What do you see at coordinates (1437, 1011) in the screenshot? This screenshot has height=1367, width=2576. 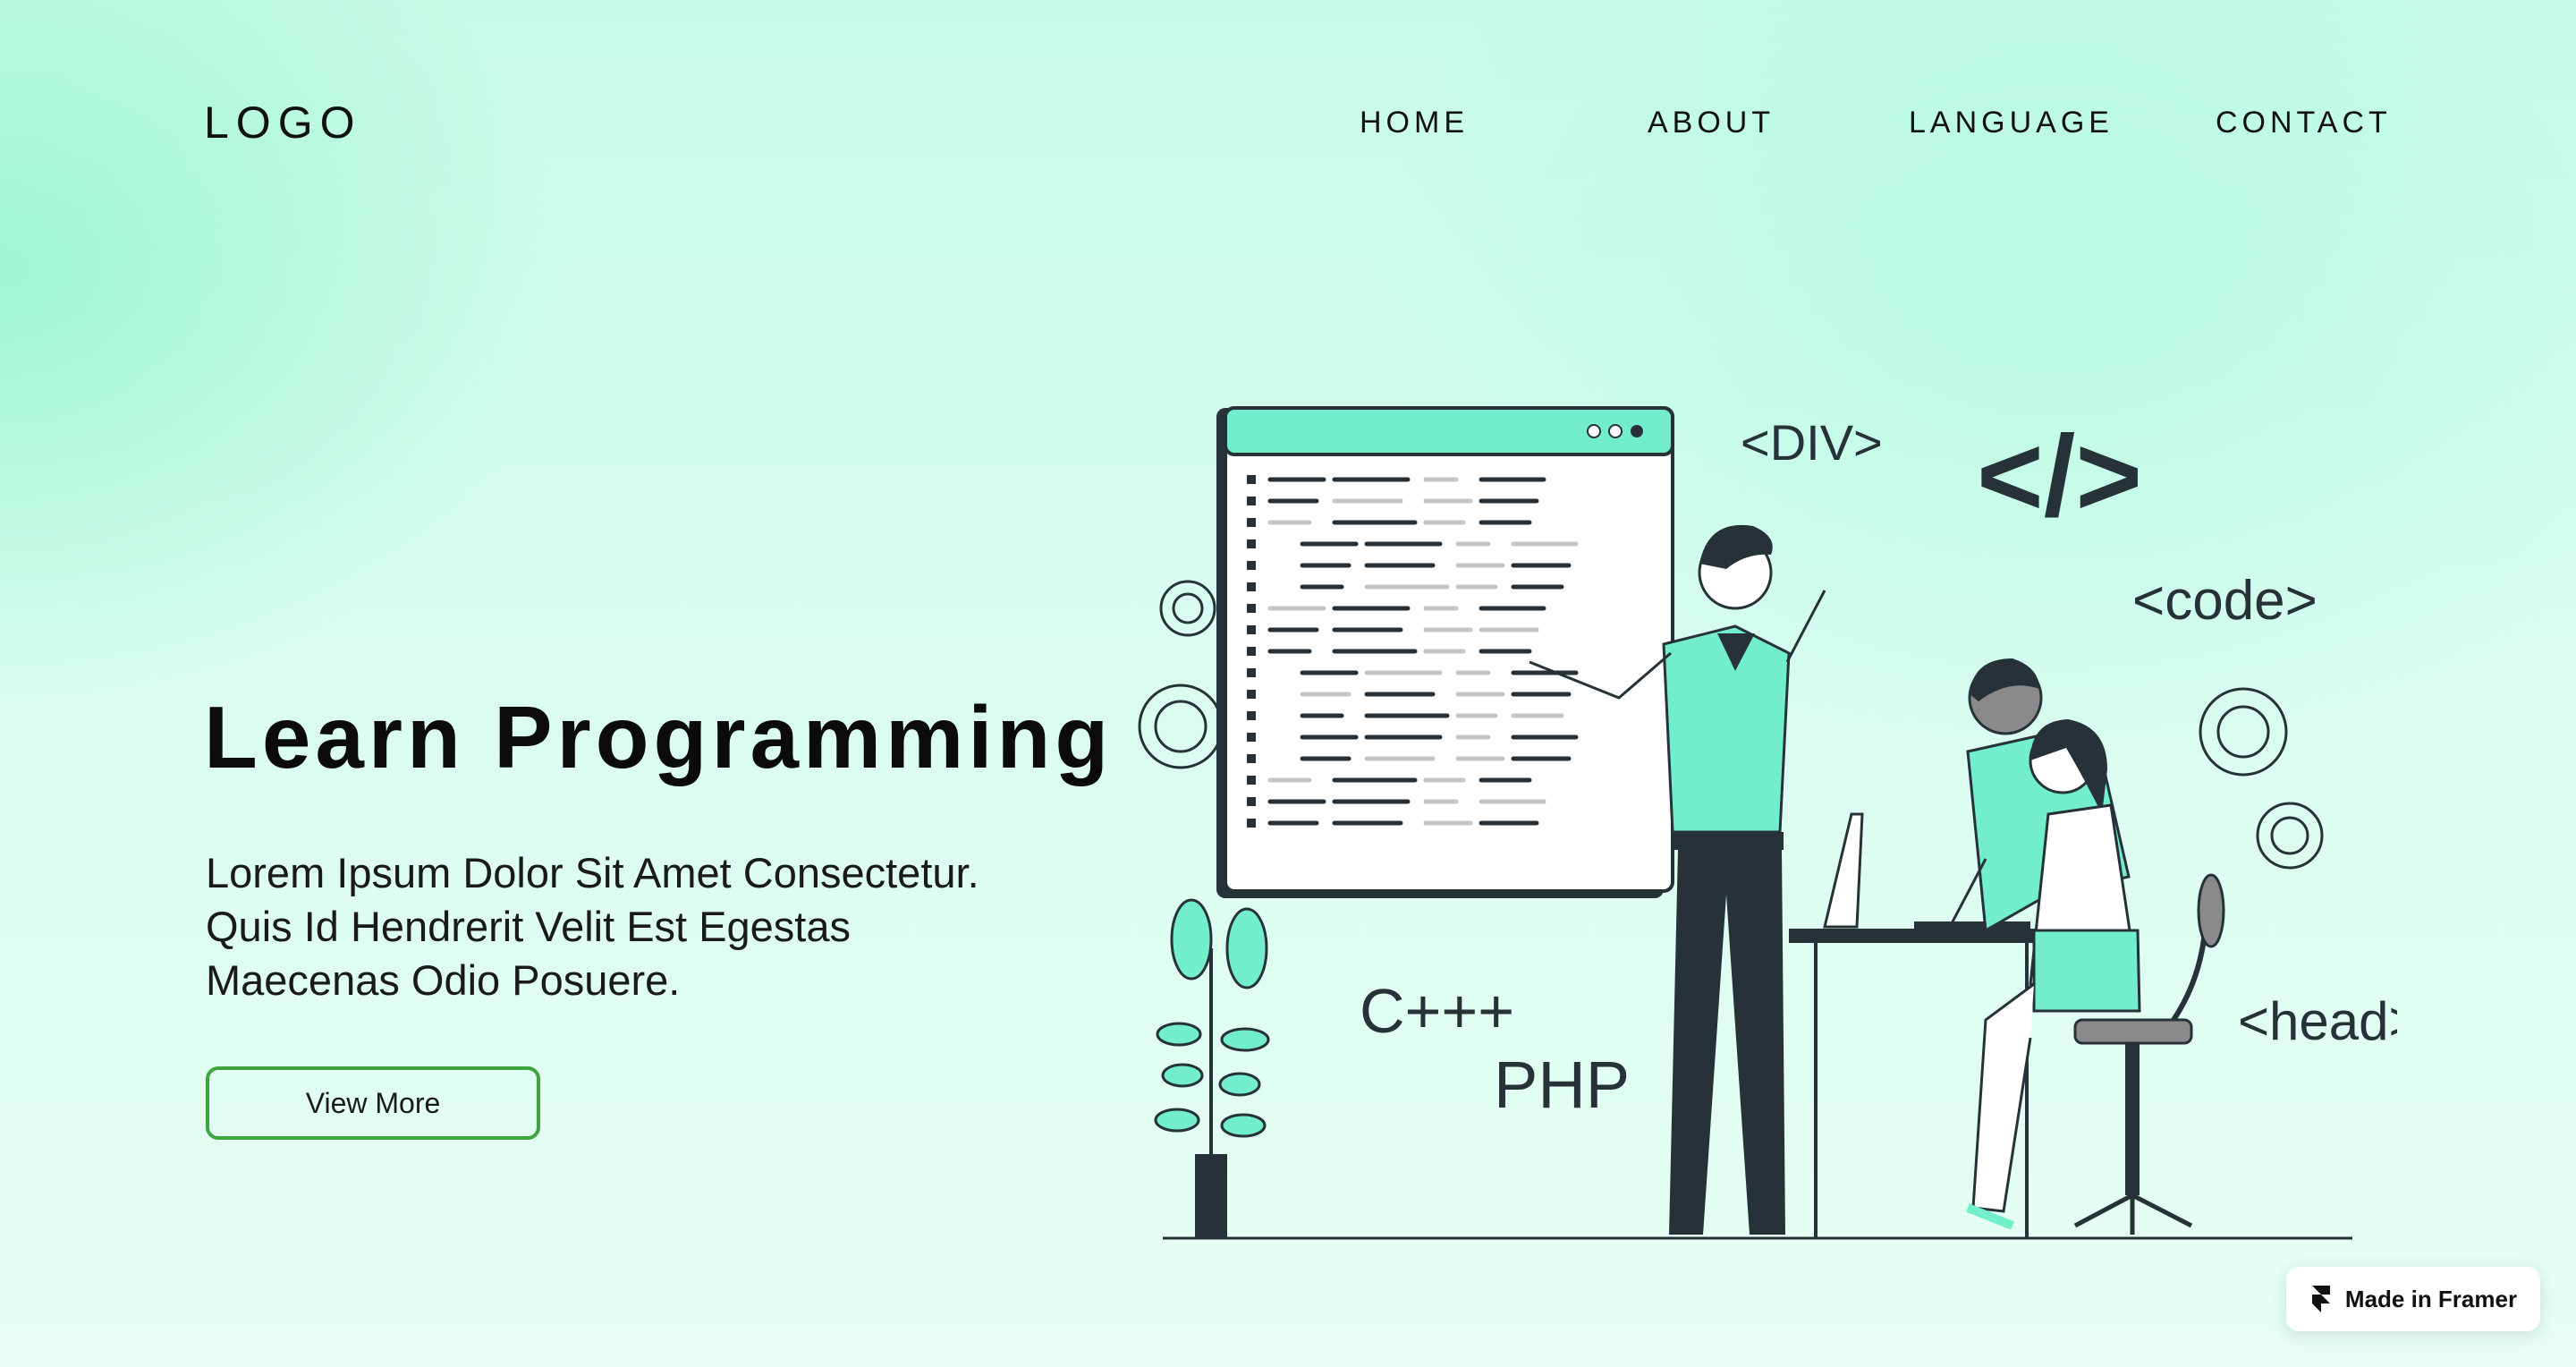 I see `tag-cpp-label: C+++` at bounding box center [1437, 1011].